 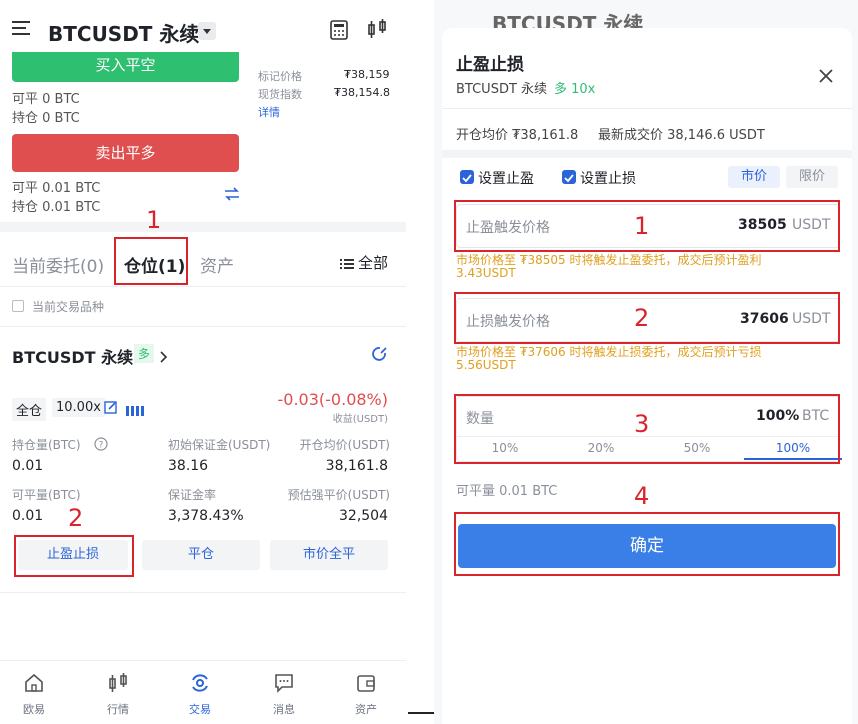 What do you see at coordinates (154, 220) in the screenshot?
I see `annotation-1: 1` at bounding box center [154, 220].